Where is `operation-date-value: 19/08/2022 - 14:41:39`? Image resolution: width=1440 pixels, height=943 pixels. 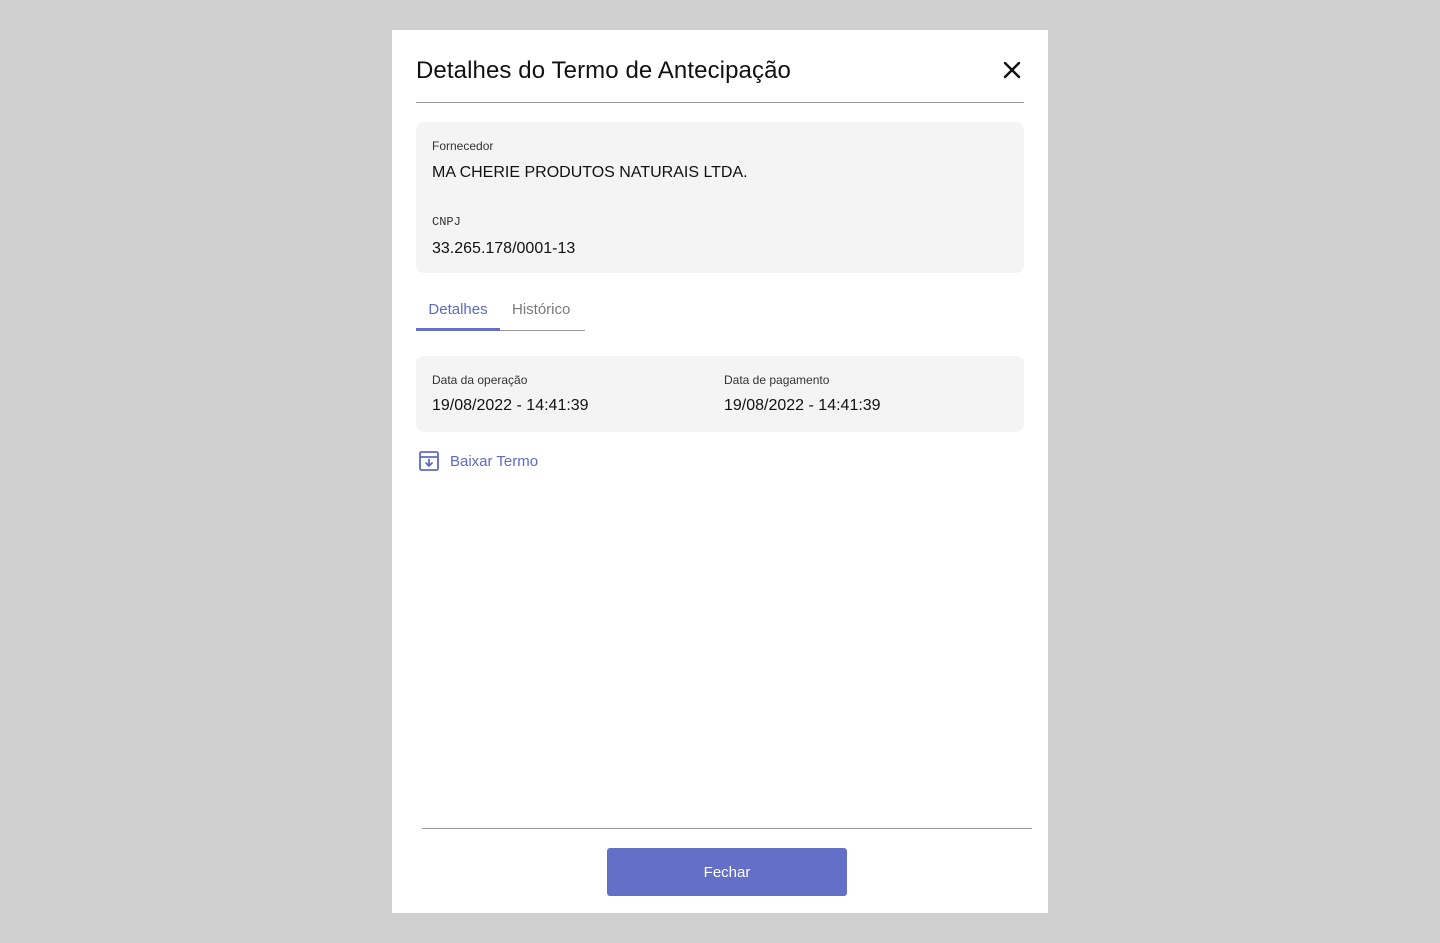 operation-date-value: 19/08/2022 - 14:41:39 is located at coordinates (510, 405).